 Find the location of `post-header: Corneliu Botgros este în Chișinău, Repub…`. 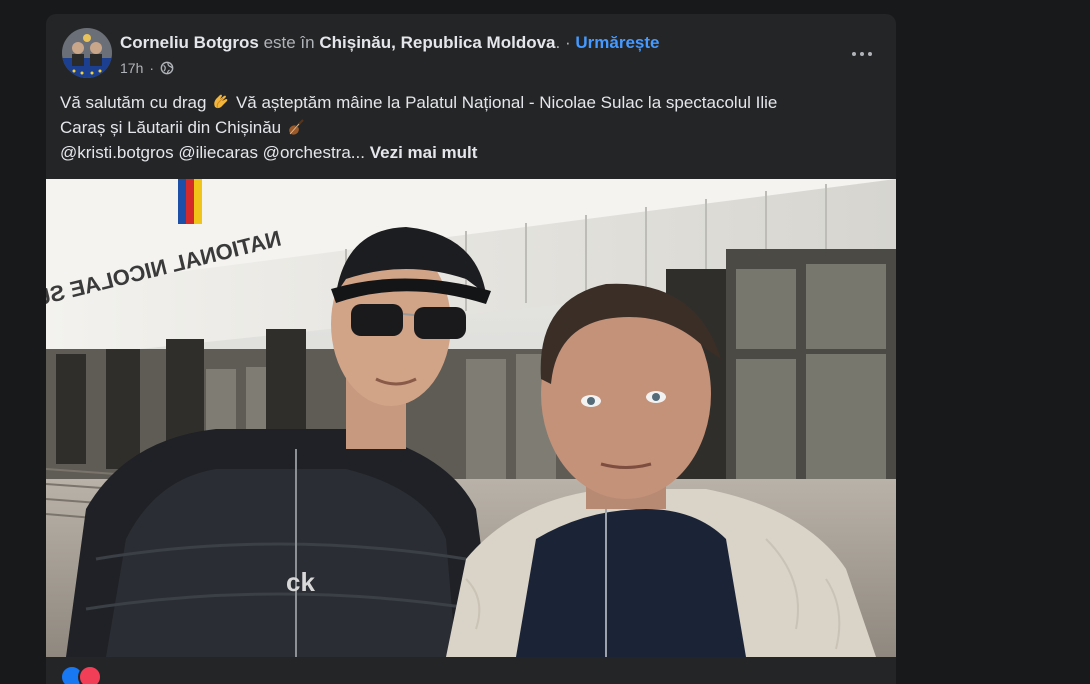

post-header: Corneliu Botgros este în Chișinău, Repub… is located at coordinates (471, 52).